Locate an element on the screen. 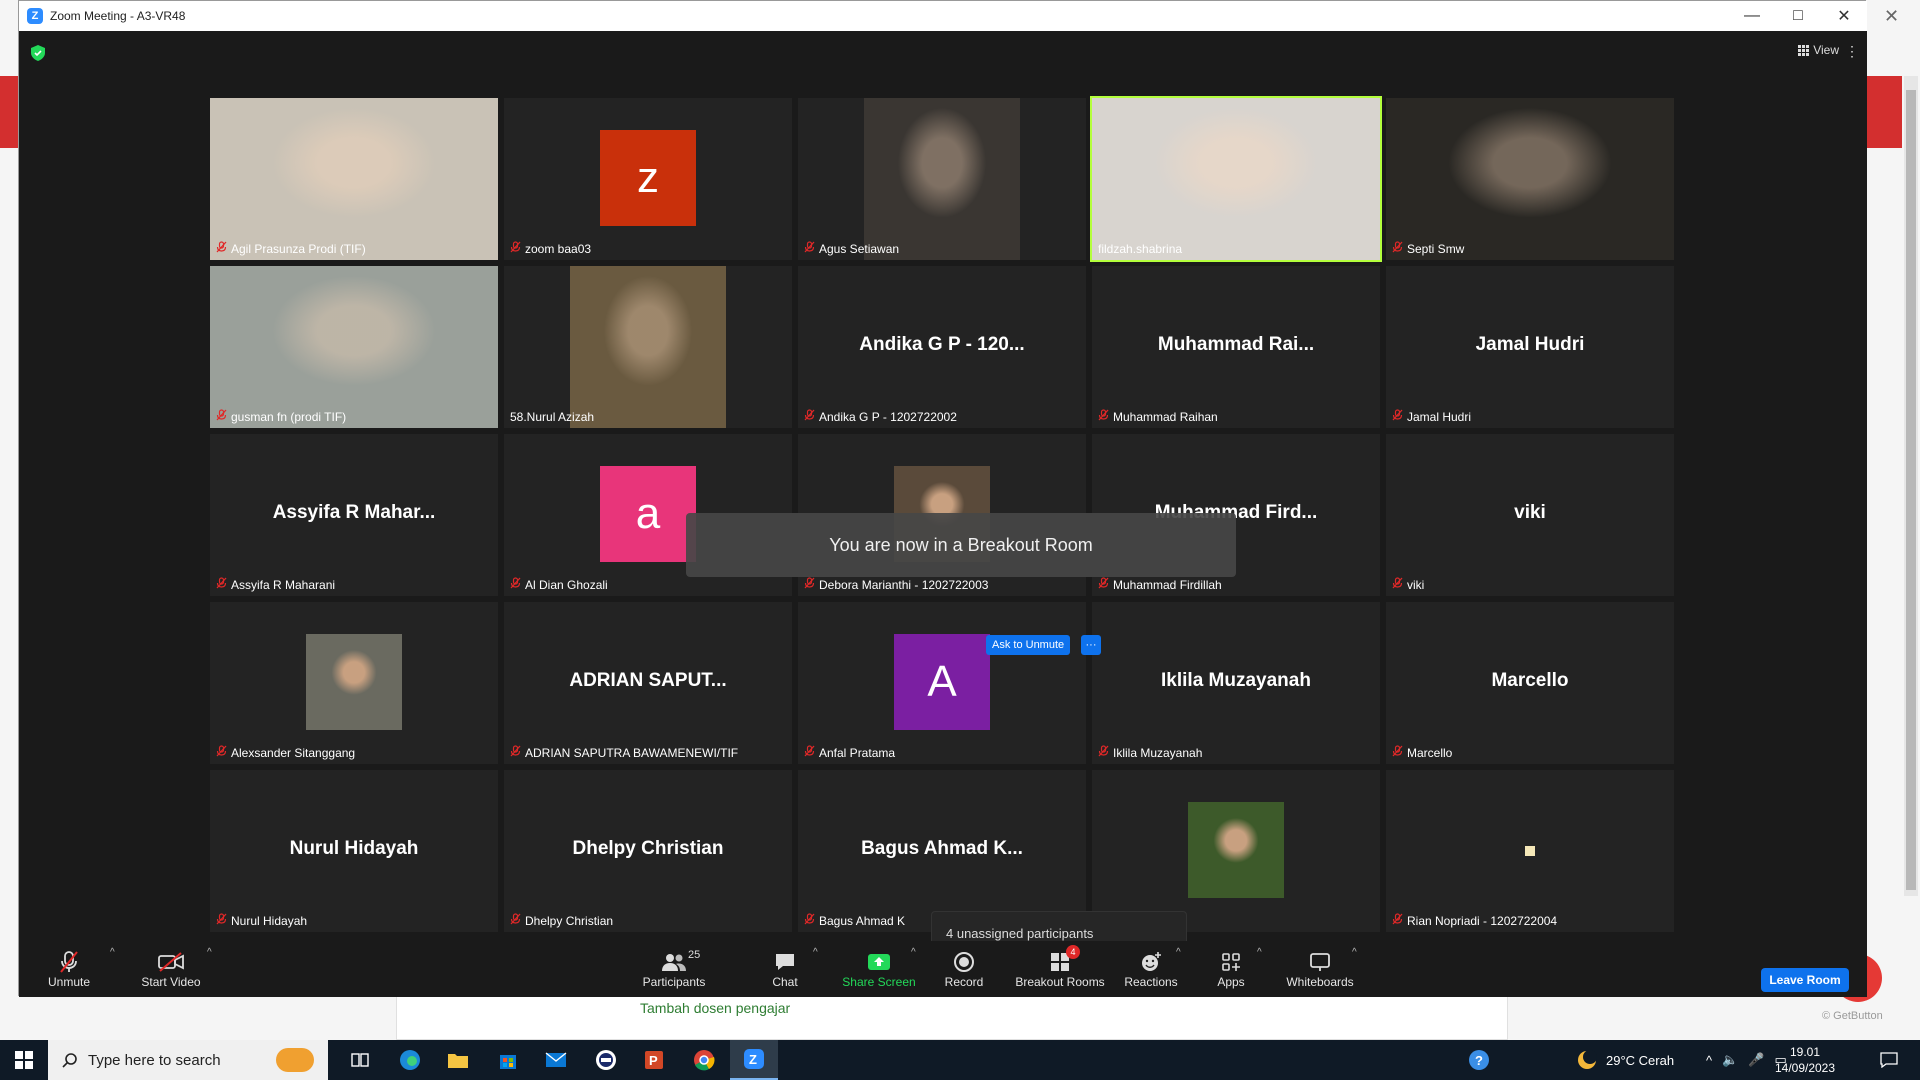 This screenshot has height=1080, width=1920. chrome-icon is located at coordinates (704, 1060).